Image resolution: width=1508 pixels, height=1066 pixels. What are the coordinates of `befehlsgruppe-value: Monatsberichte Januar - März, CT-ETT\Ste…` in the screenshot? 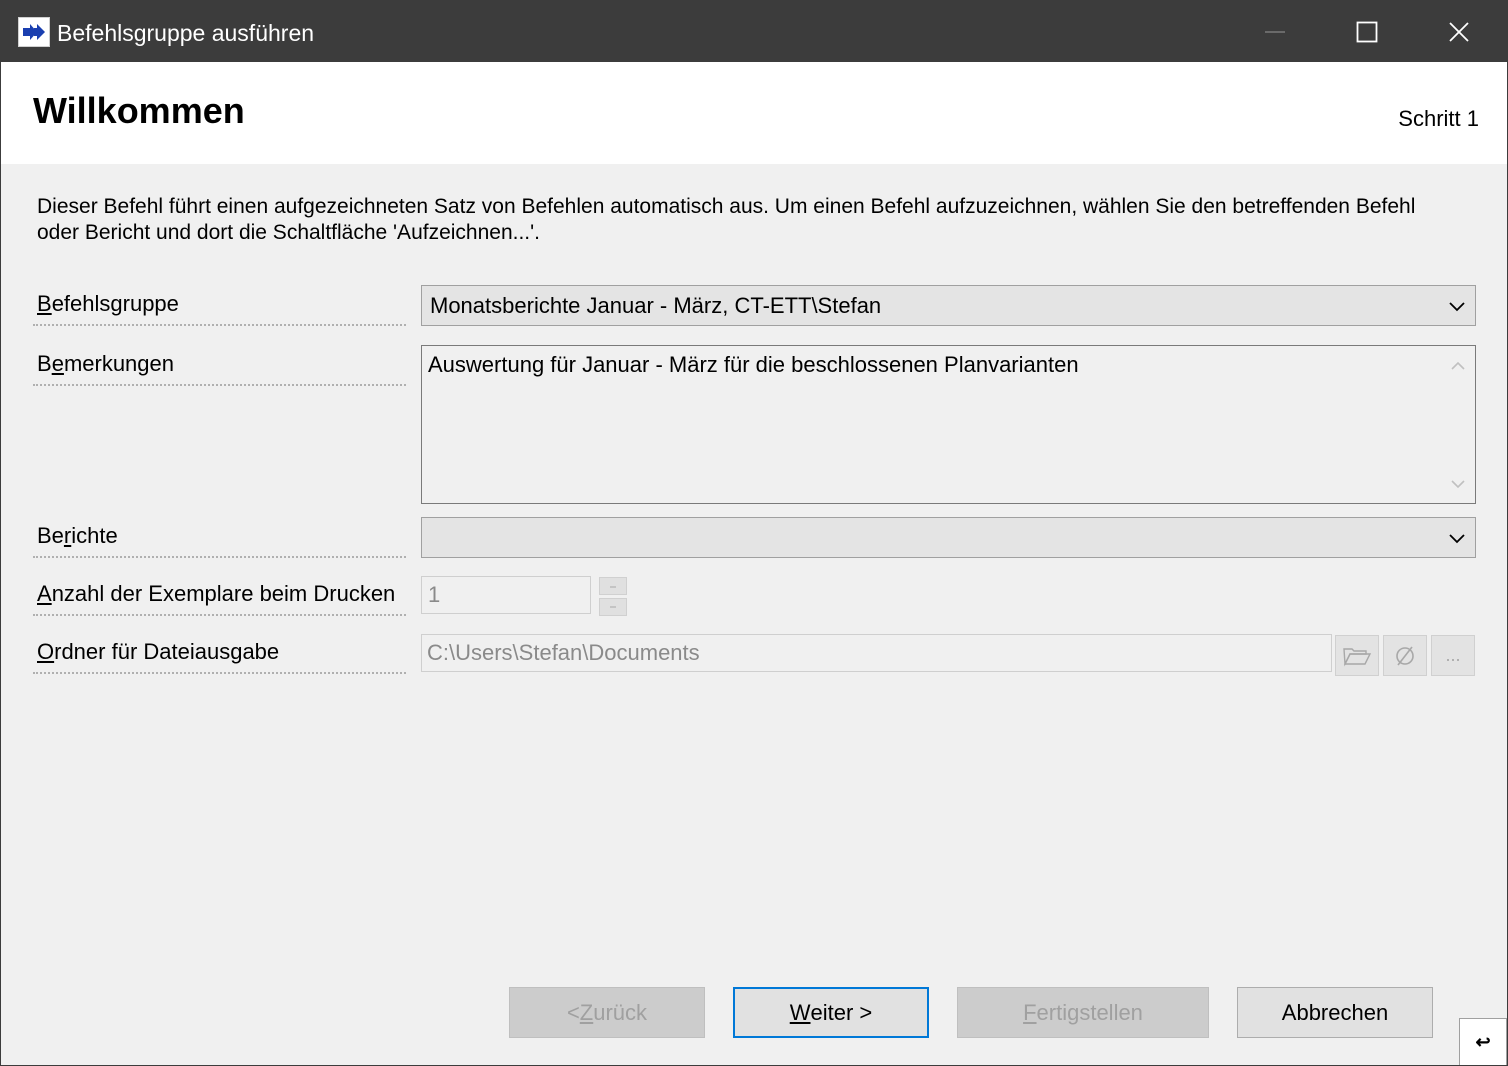 It's located at (656, 305).